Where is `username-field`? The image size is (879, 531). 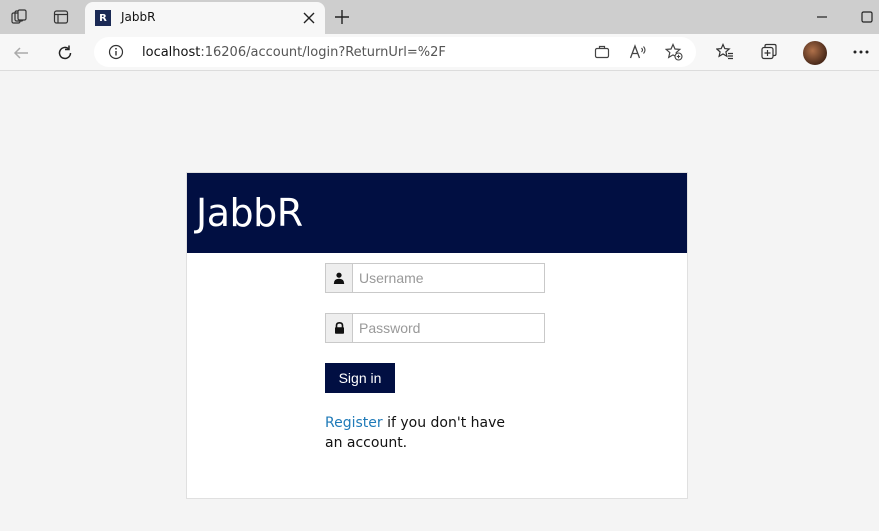 username-field is located at coordinates (435, 278).